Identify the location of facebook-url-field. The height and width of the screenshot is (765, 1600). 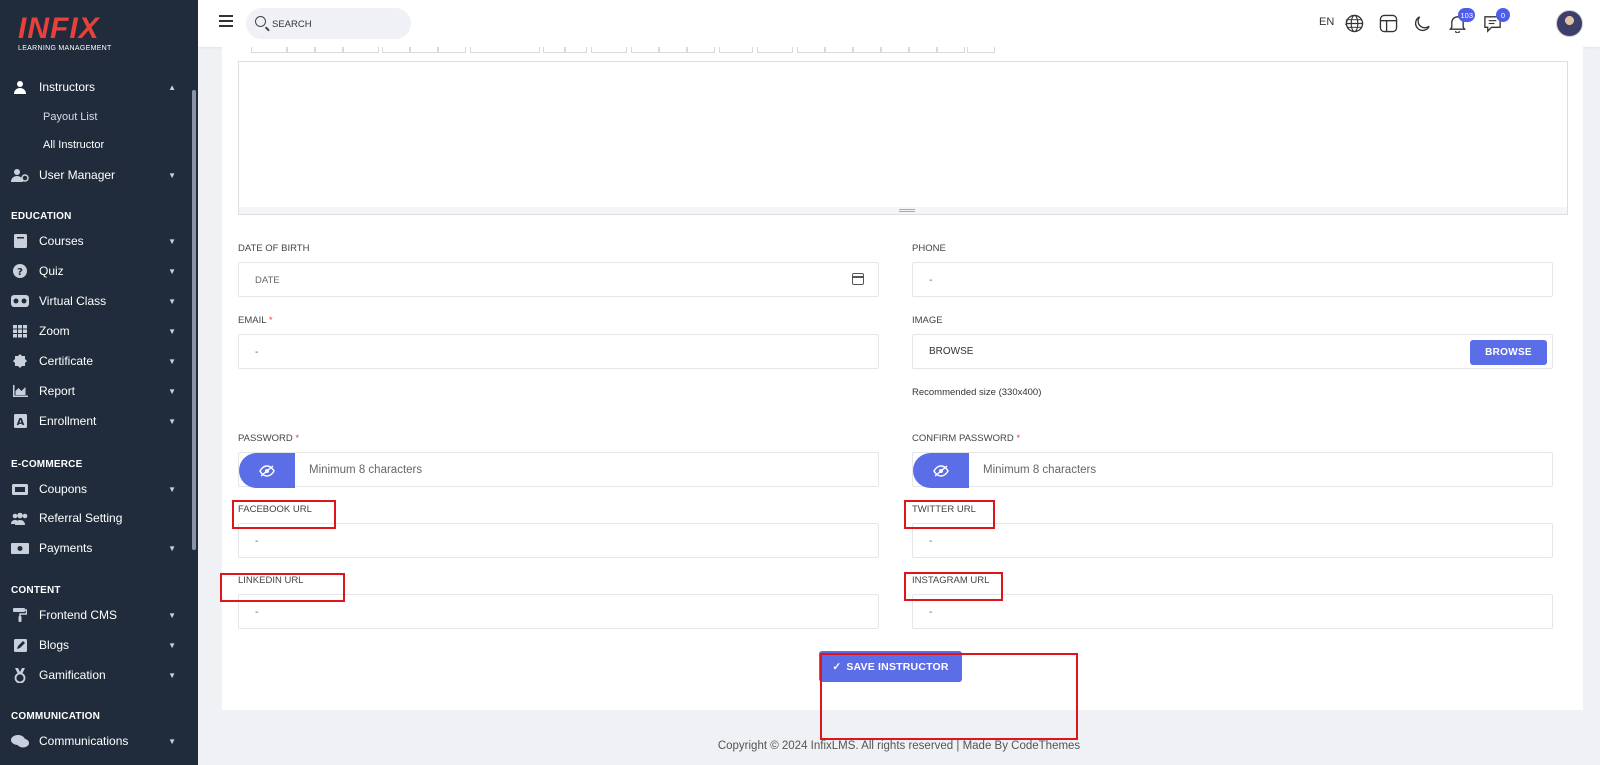
(558, 540).